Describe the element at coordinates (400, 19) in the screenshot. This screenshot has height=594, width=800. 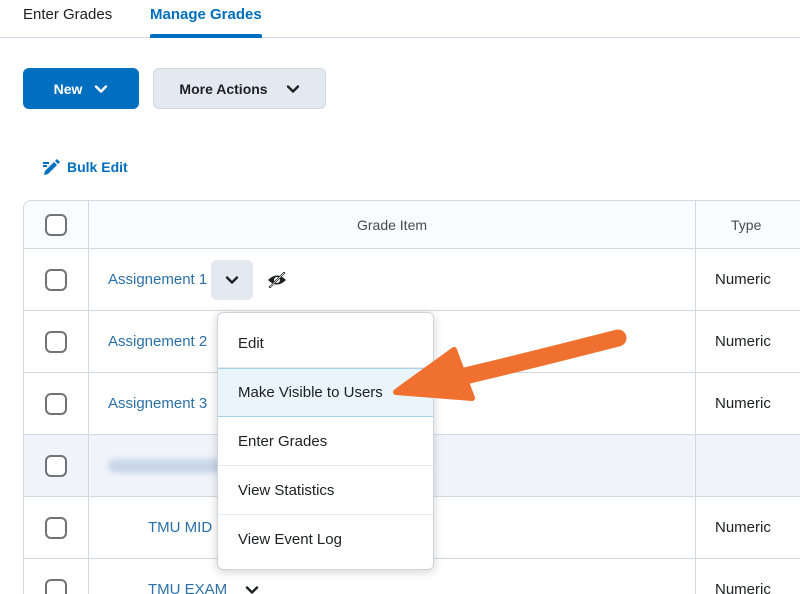
I see `tab-bar: Enter Grades Manage Grades` at that location.